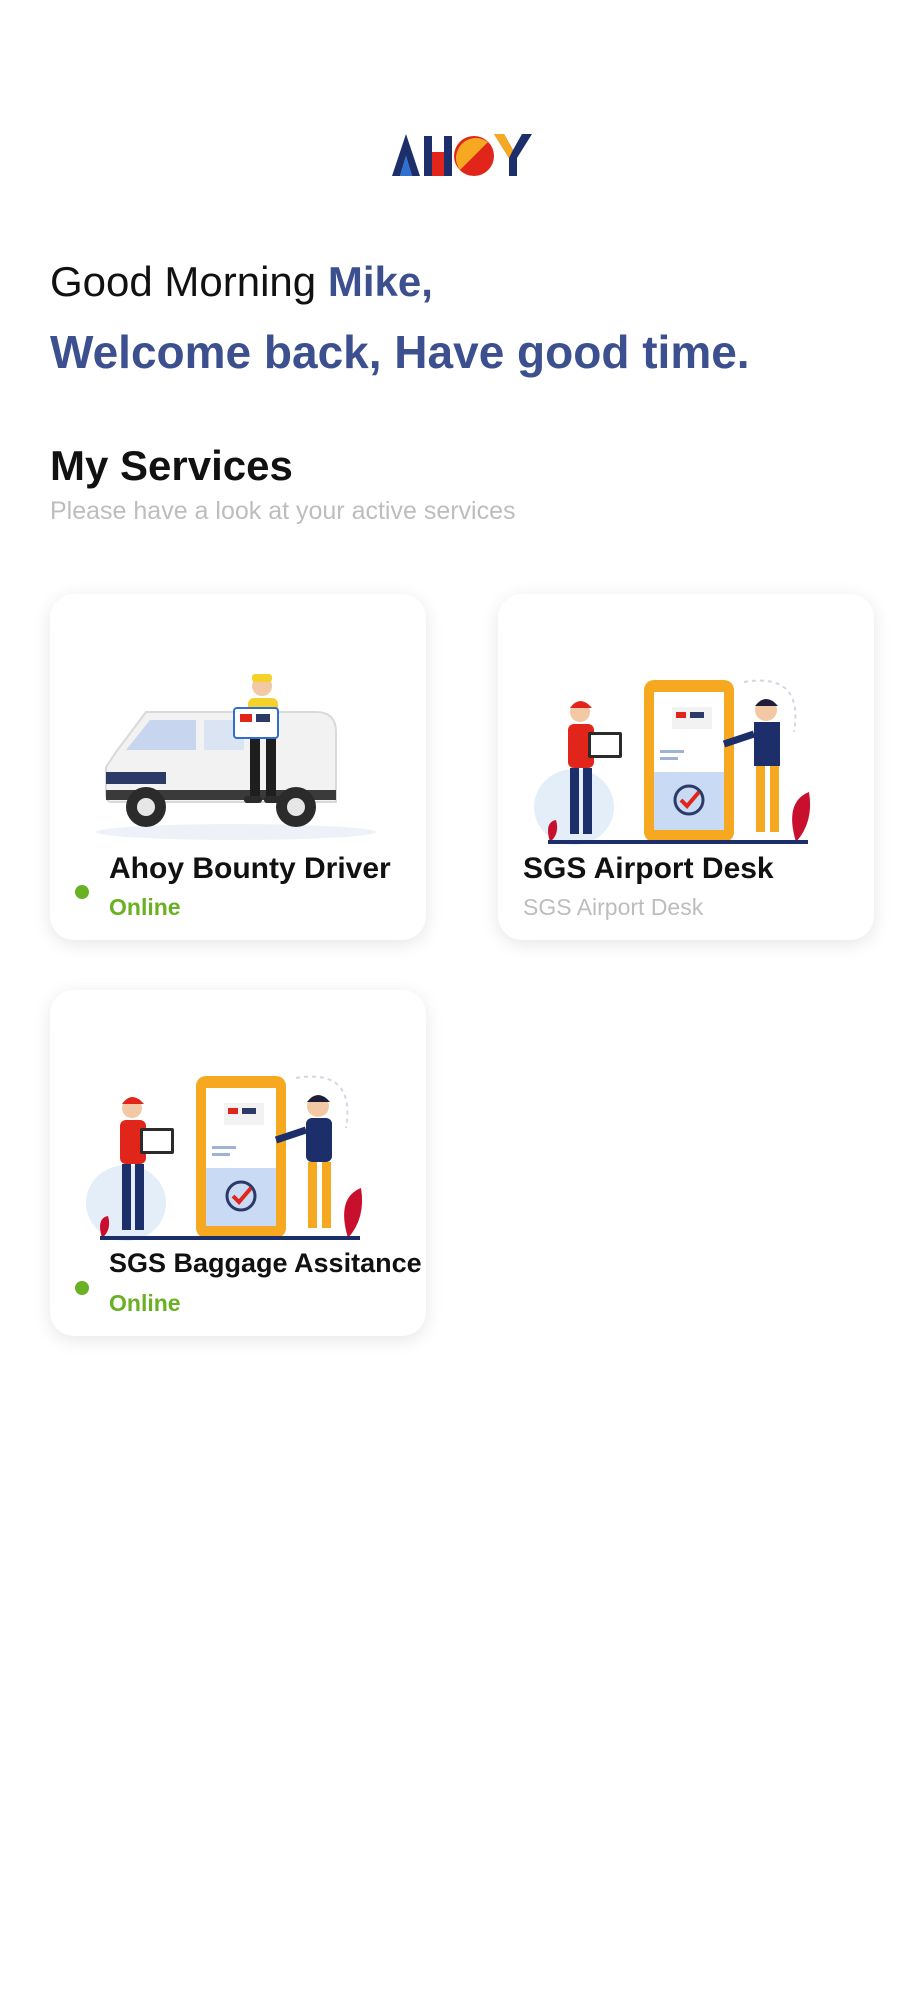 This screenshot has width=924, height=2000. I want to click on delivery-van-illustration, so click(236, 757).